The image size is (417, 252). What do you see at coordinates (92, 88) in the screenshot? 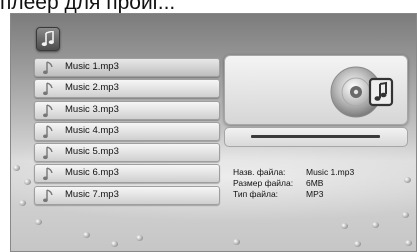
I see `playlist-item-label: Music 2.mp3` at bounding box center [92, 88].